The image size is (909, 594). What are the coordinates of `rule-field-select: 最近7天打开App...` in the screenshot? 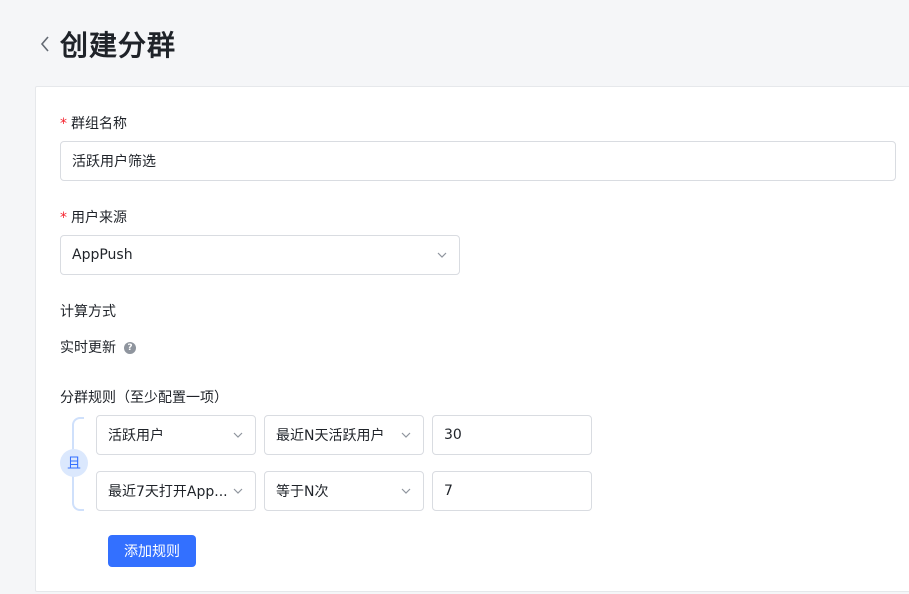 It's located at (176, 491).